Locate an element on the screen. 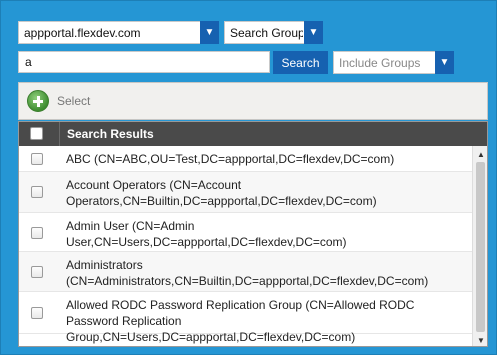  select-button: Select is located at coordinates (58, 101).